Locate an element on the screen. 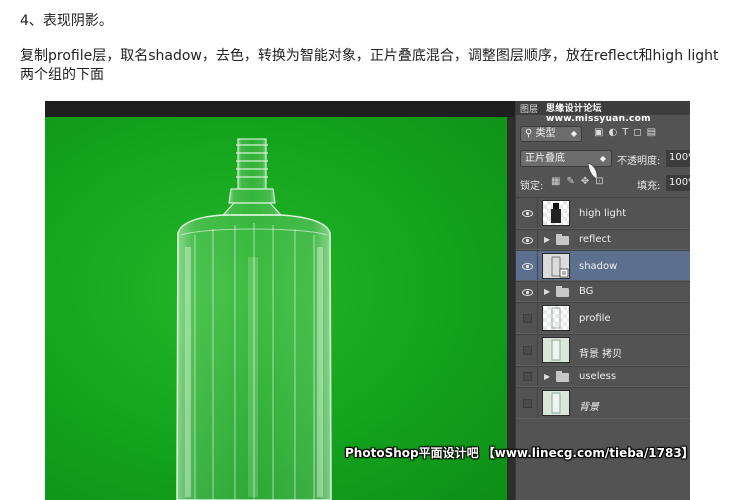 The width and height of the screenshot is (750, 500). filter-kind-select: ⚲ 类型 ◆ is located at coordinates (551, 134).